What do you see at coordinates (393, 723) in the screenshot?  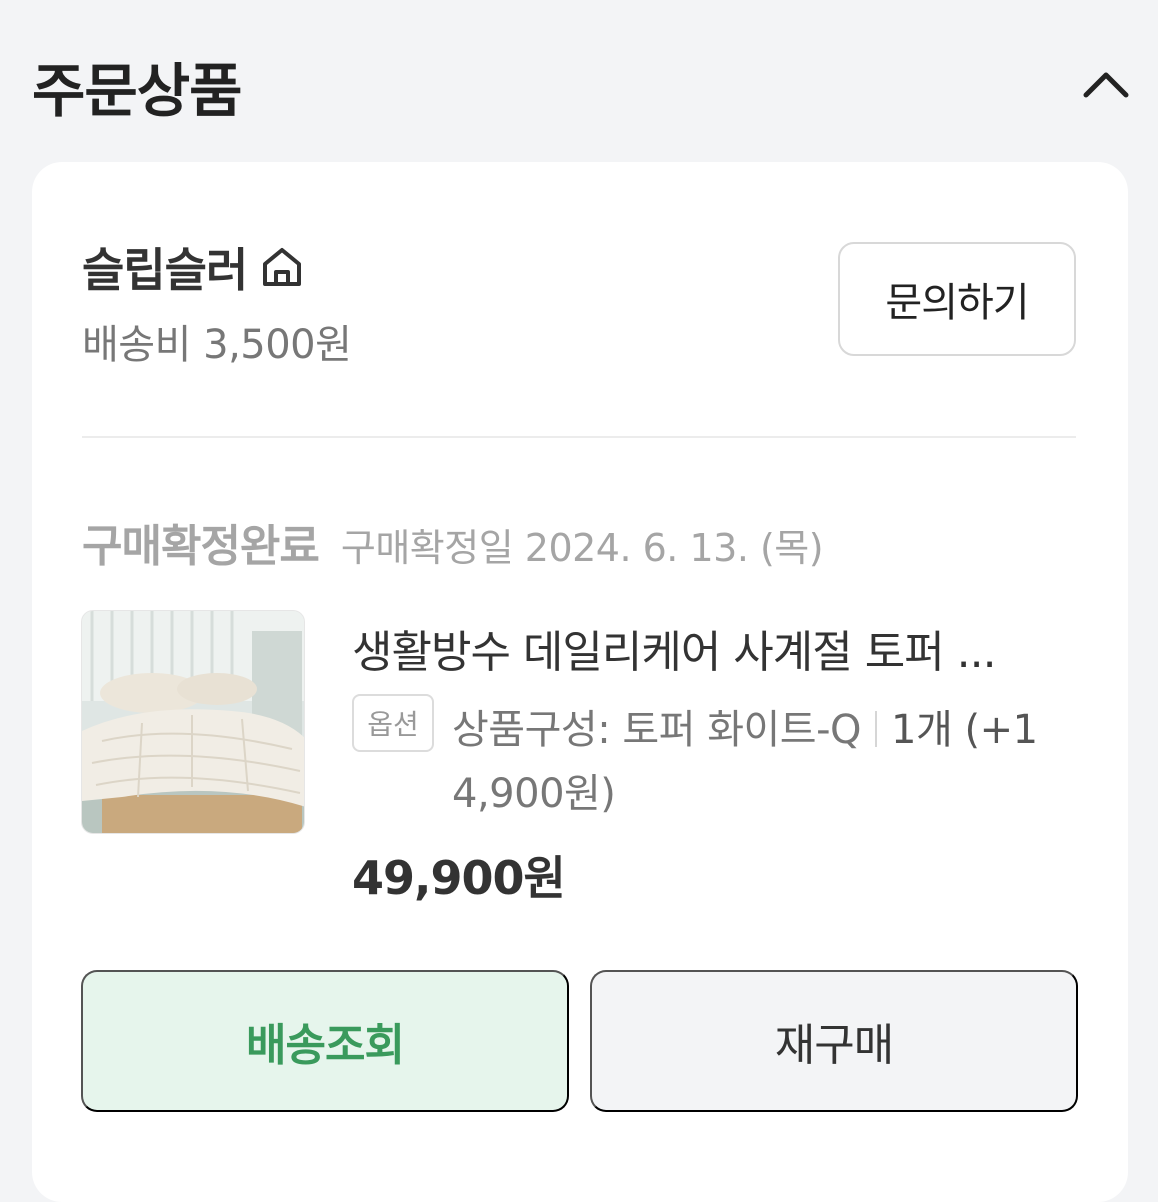 I see `option-badge: 옵션` at bounding box center [393, 723].